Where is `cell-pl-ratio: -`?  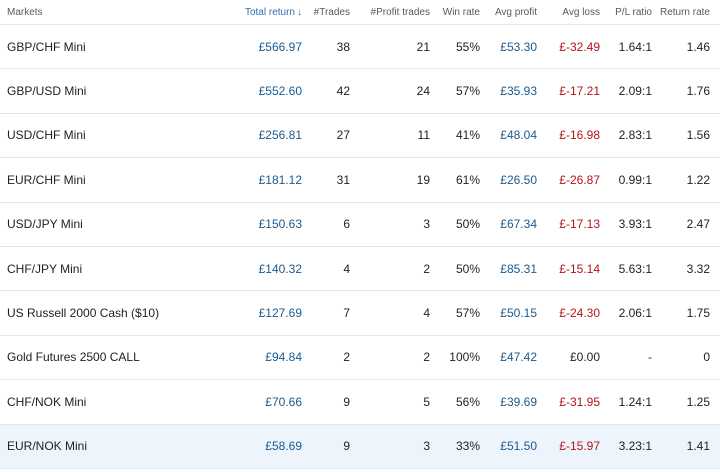
cell-pl-ratio: - is located at coordinates (650, 357).